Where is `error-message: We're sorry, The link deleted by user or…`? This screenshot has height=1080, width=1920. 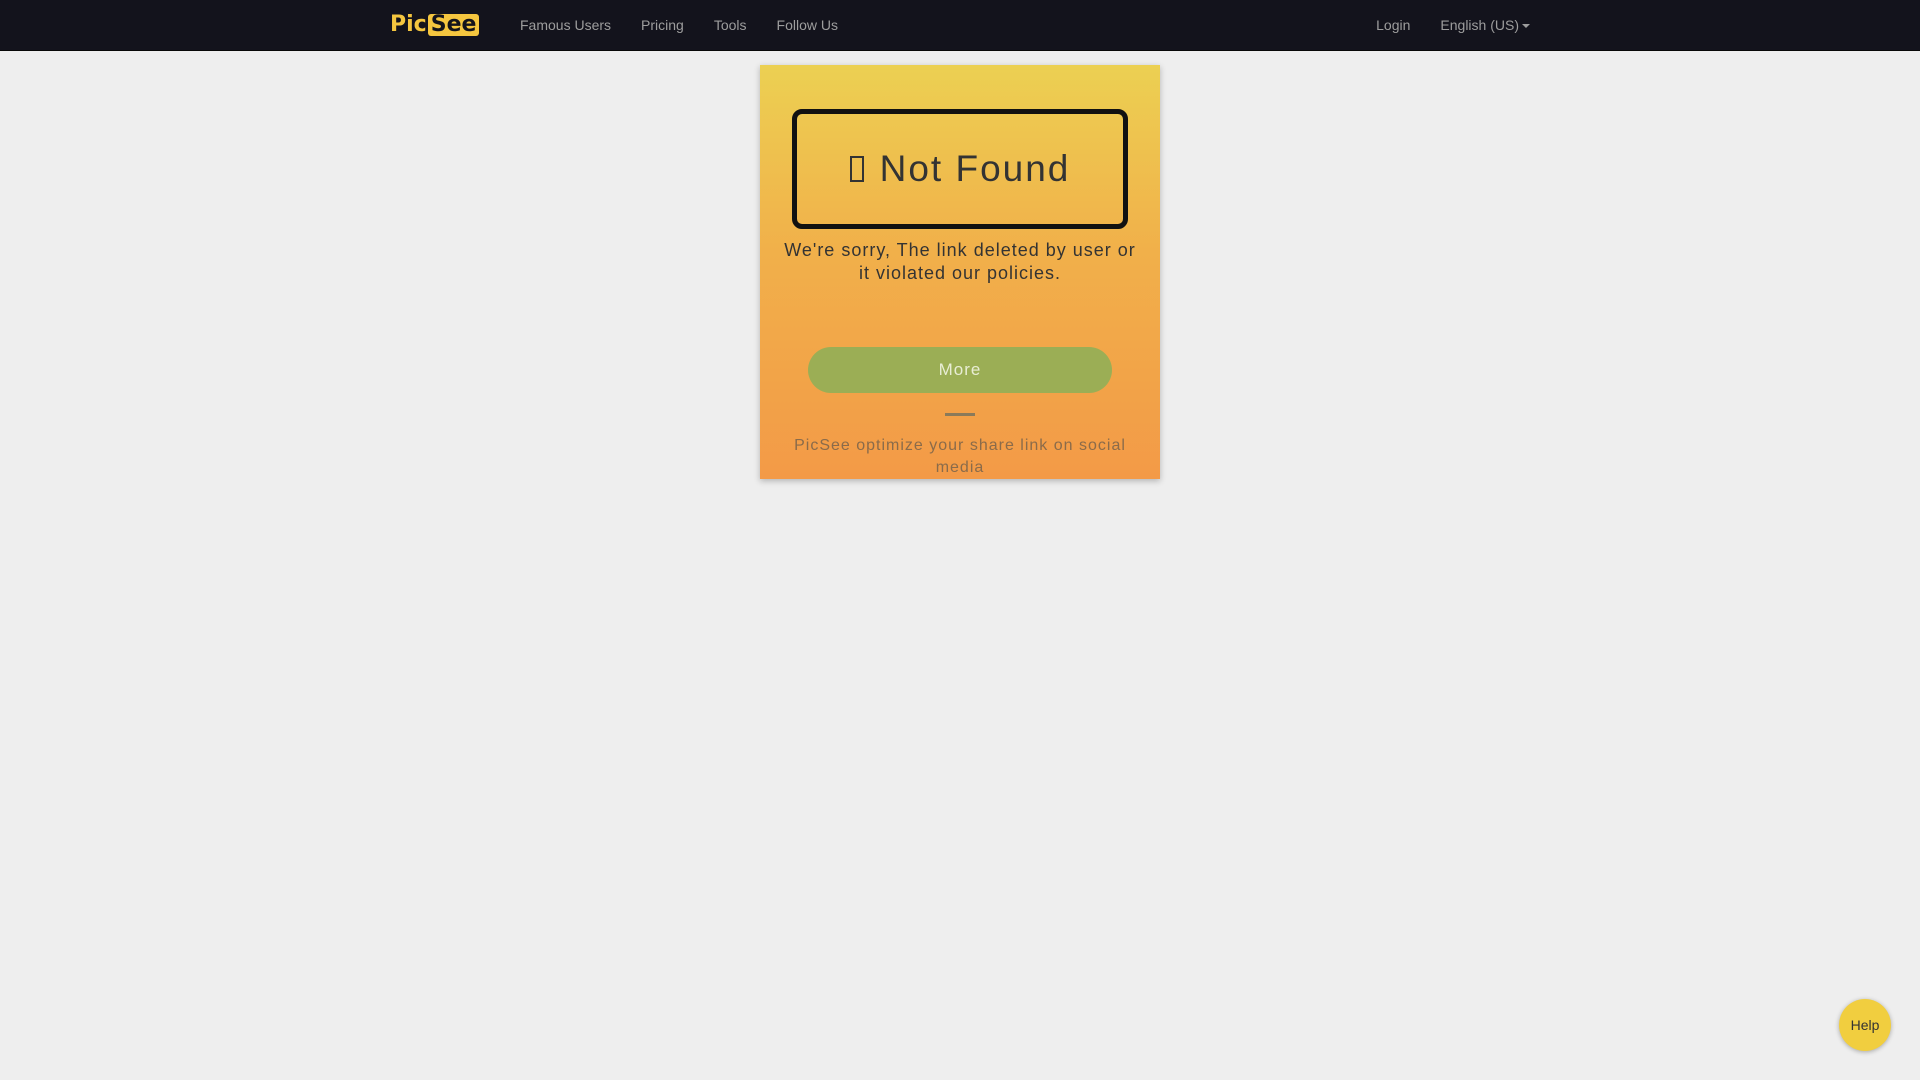
error-message: We're sorry, The link deleted by user or… is located at coordinates (960, 261).